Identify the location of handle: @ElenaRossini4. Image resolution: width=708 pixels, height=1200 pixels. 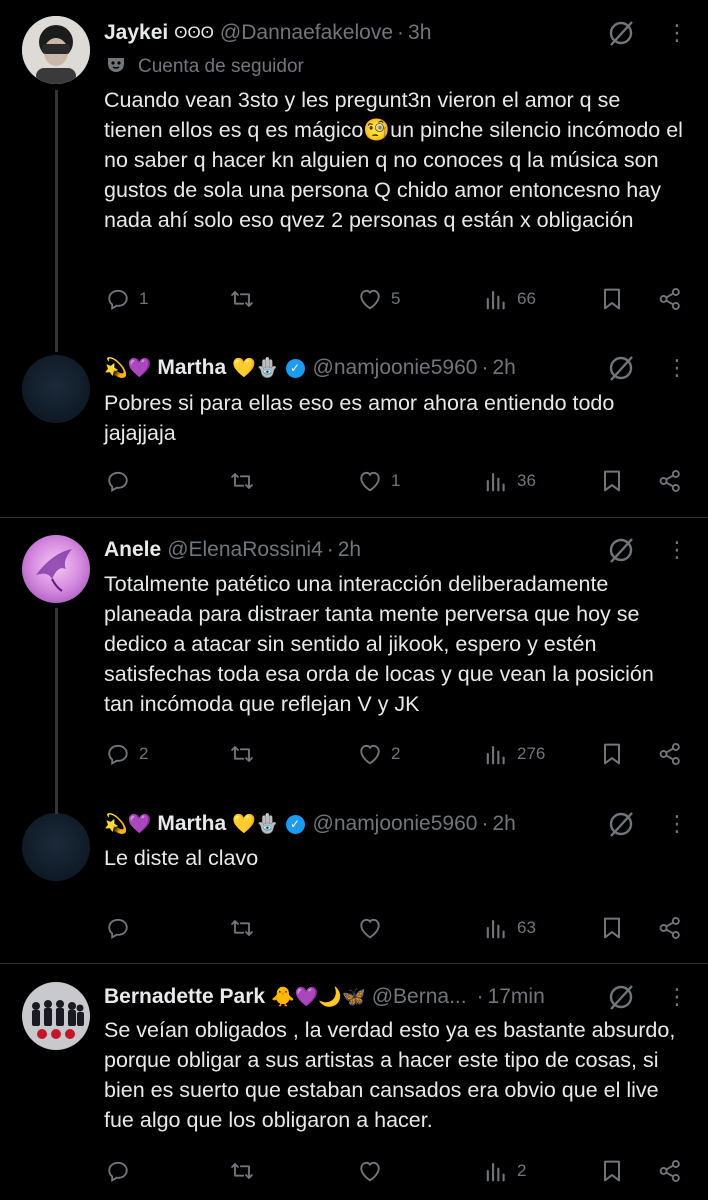
(245, 550).